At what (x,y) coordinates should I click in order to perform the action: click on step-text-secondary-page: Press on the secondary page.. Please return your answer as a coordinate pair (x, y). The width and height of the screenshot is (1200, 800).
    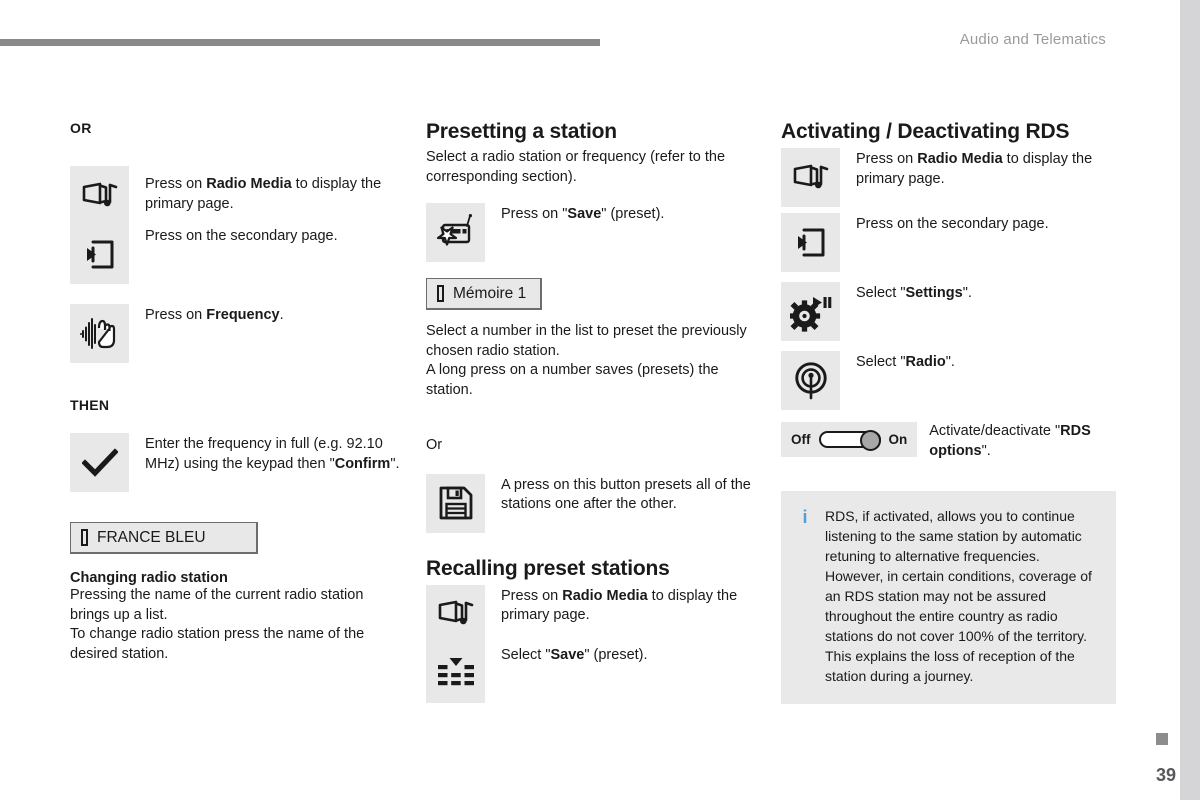
    Looking at the image, I should click on (241, 236).